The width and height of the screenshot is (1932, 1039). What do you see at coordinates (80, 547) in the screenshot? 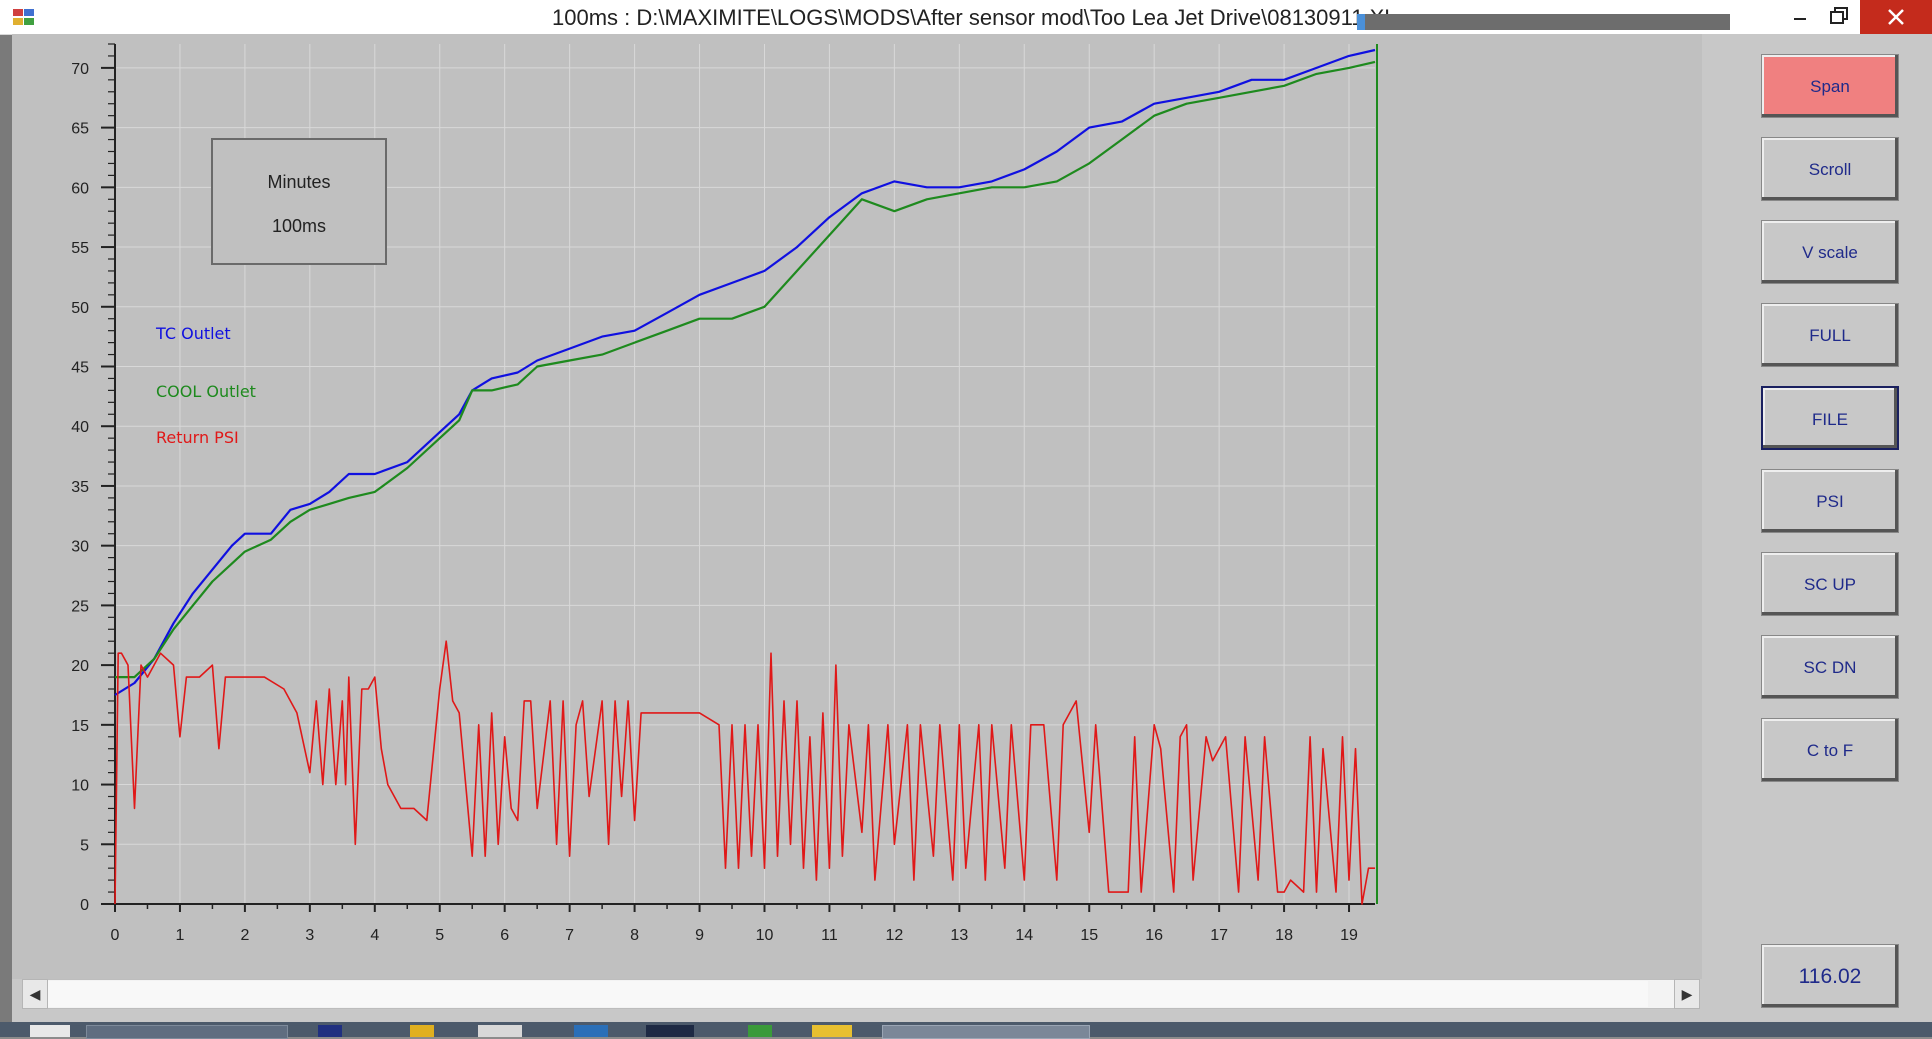
I see `y-tick-label: 30` at bounding box center [80, 547].